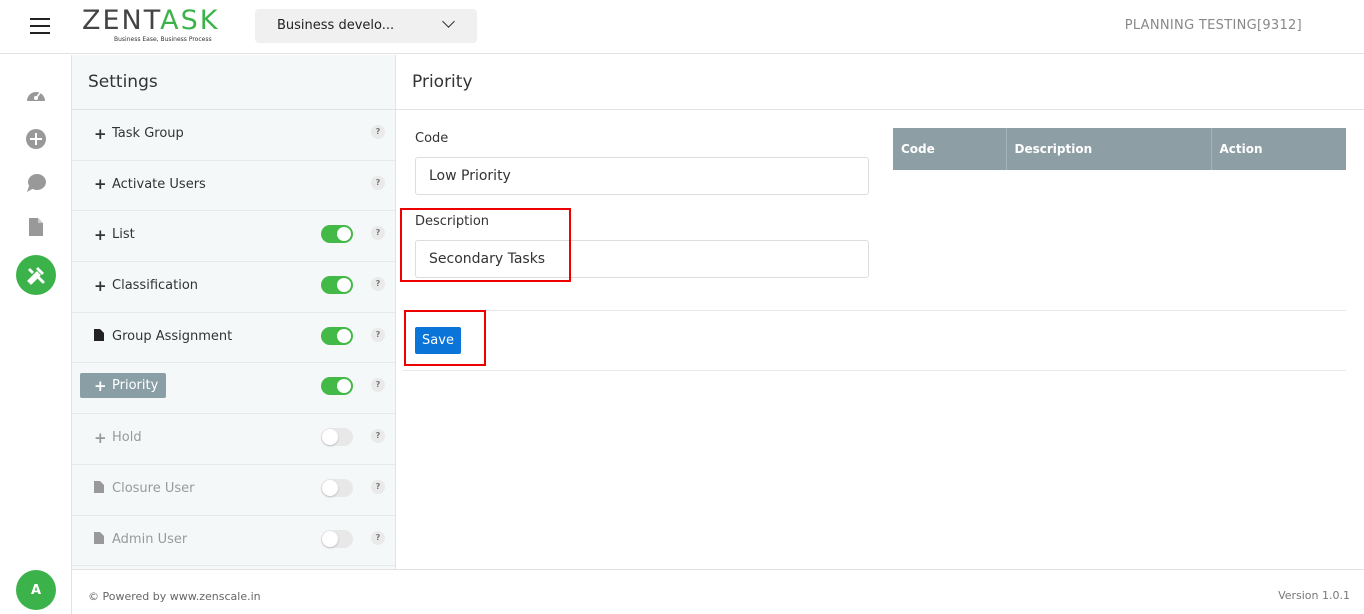 The height and width of the screenshot is (614, 1364). What do you see at coordinates (135, 386) in the screenshot?
I see `settings-item-label: Priority` at bounding box center [135, 386].